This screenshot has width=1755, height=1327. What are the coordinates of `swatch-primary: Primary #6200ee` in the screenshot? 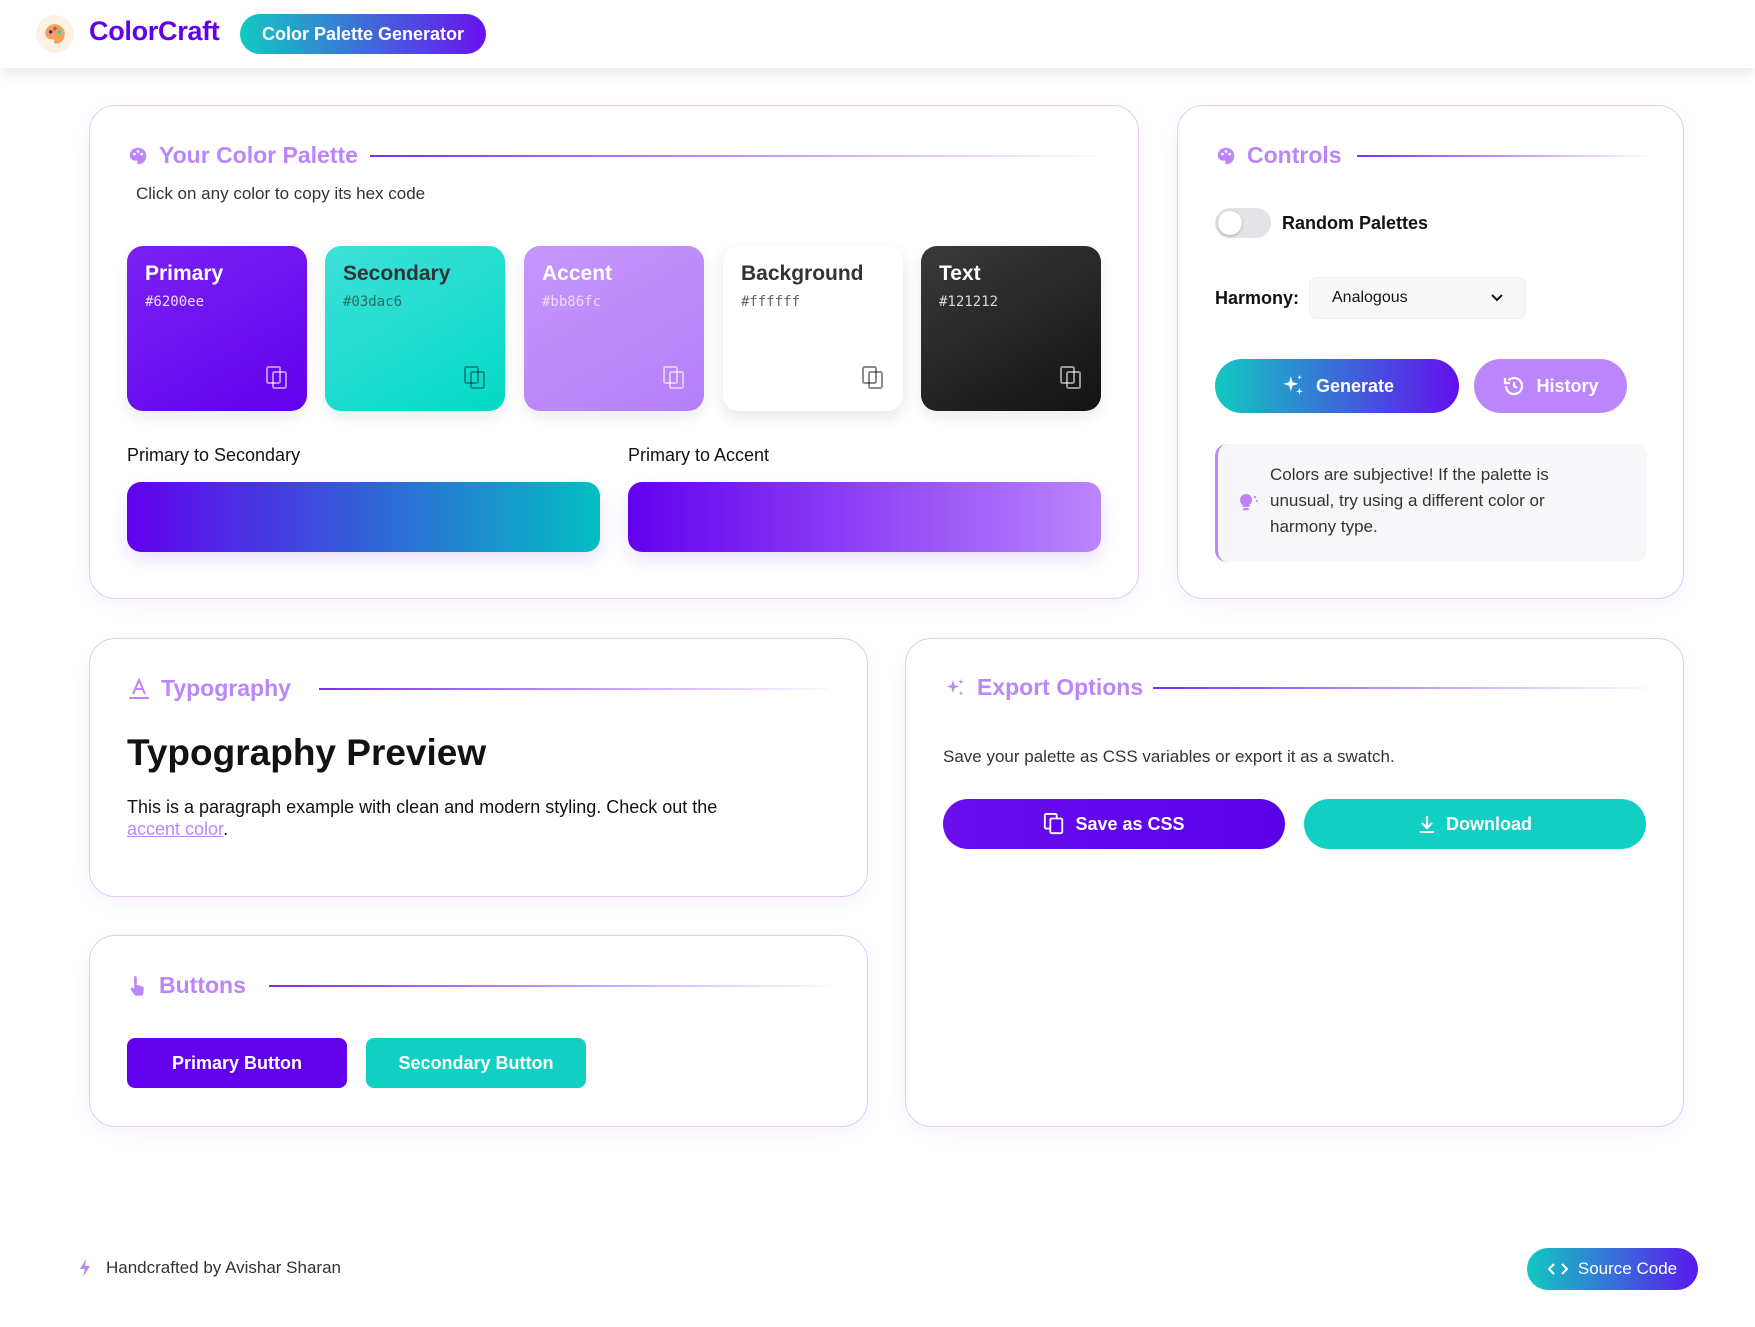 It's located at (217, 328).